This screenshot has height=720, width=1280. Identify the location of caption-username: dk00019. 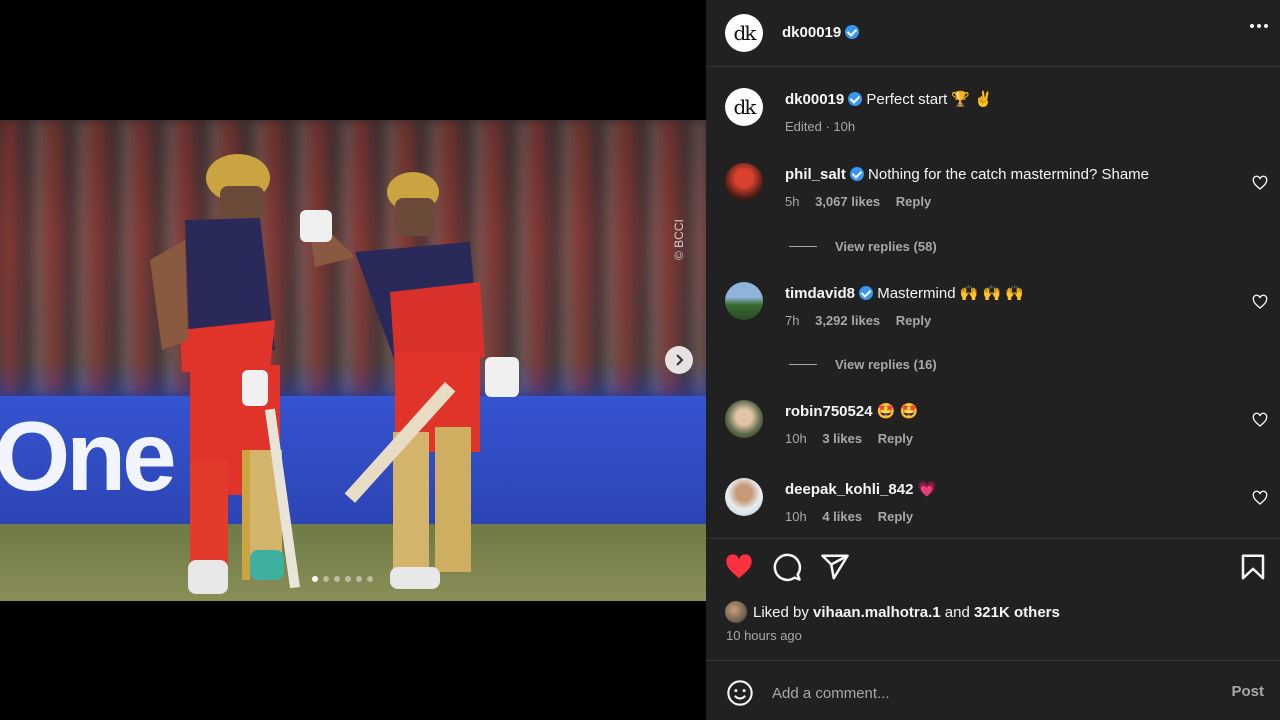
(814, 99).